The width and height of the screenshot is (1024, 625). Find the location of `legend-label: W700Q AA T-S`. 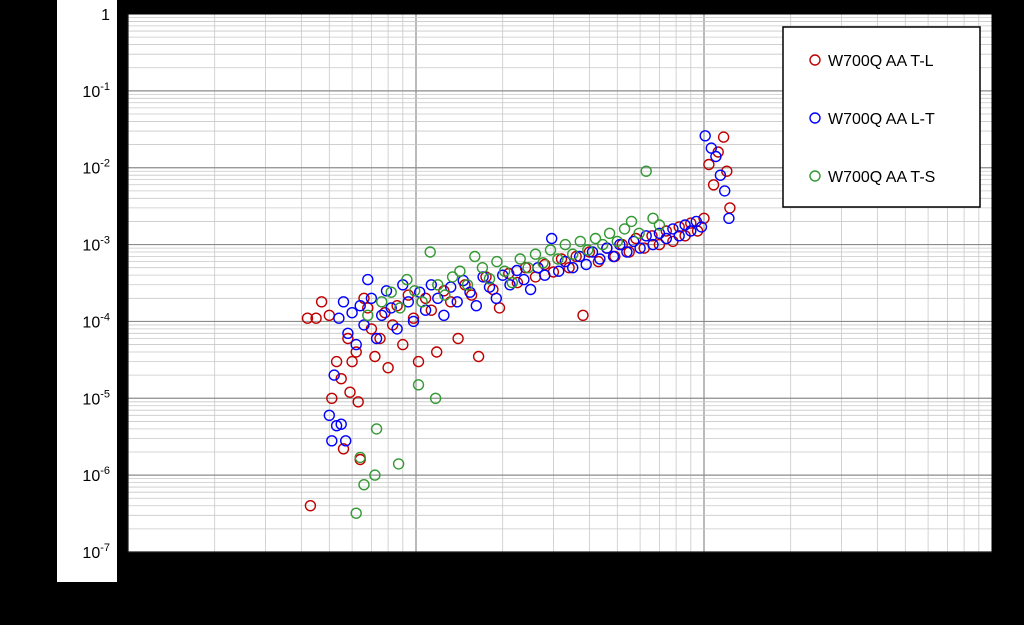

legend-label: W700Q AA T-S is located at coordinates (881, 177).